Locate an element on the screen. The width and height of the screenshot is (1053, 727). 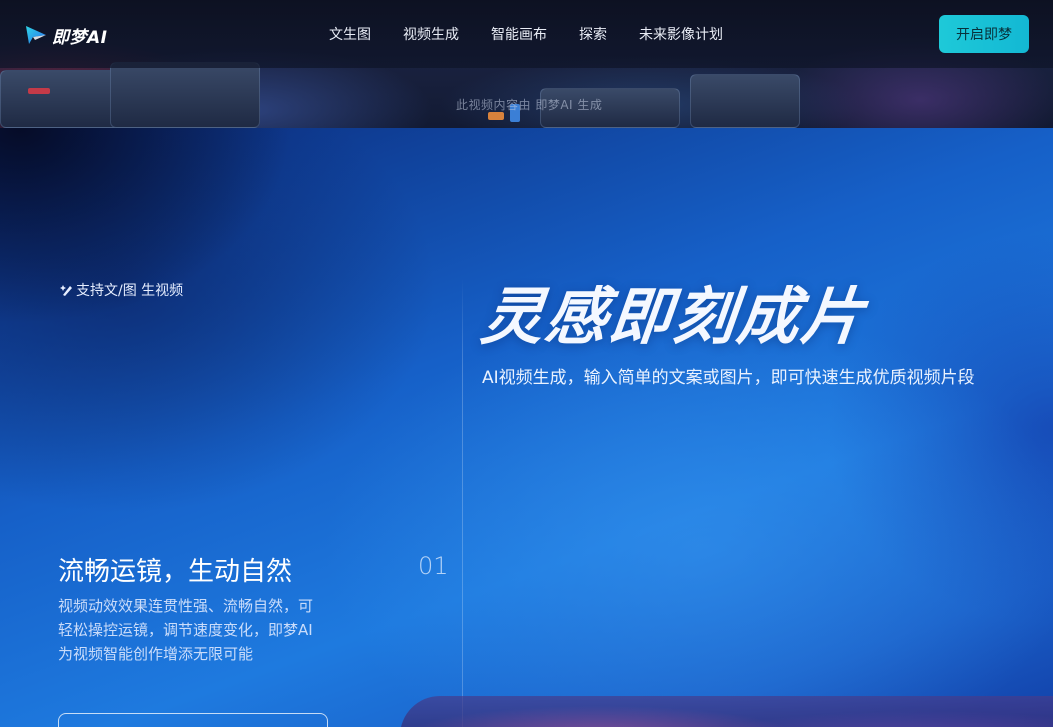
sparkle-pen-icon is located at coordinates (66, 290).